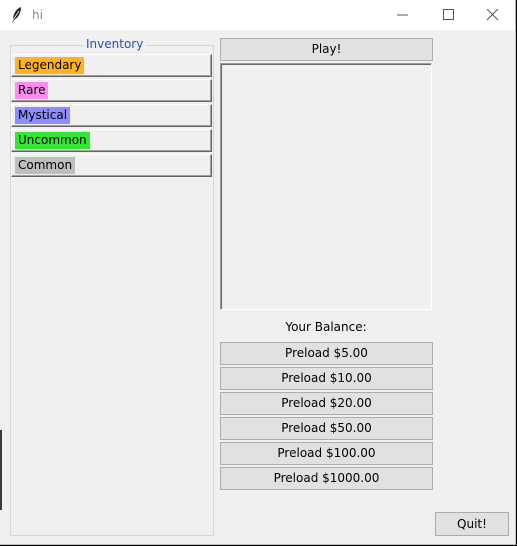 The image size is (517, 546). Describe the element at coordinates (111, 165) in the screenshot. I see `inventory-item-common: Common` at that location.